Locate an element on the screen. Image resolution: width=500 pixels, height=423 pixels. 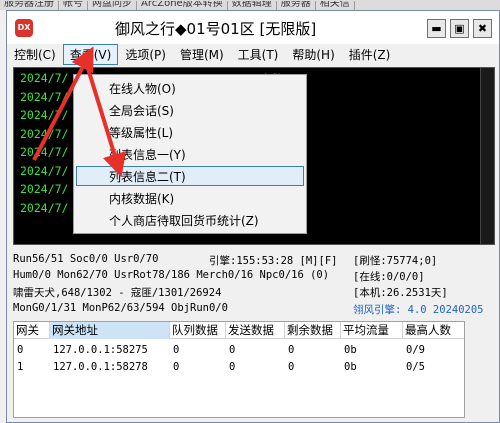
cell-gateway: 0 is located at coordinates (20, 350).